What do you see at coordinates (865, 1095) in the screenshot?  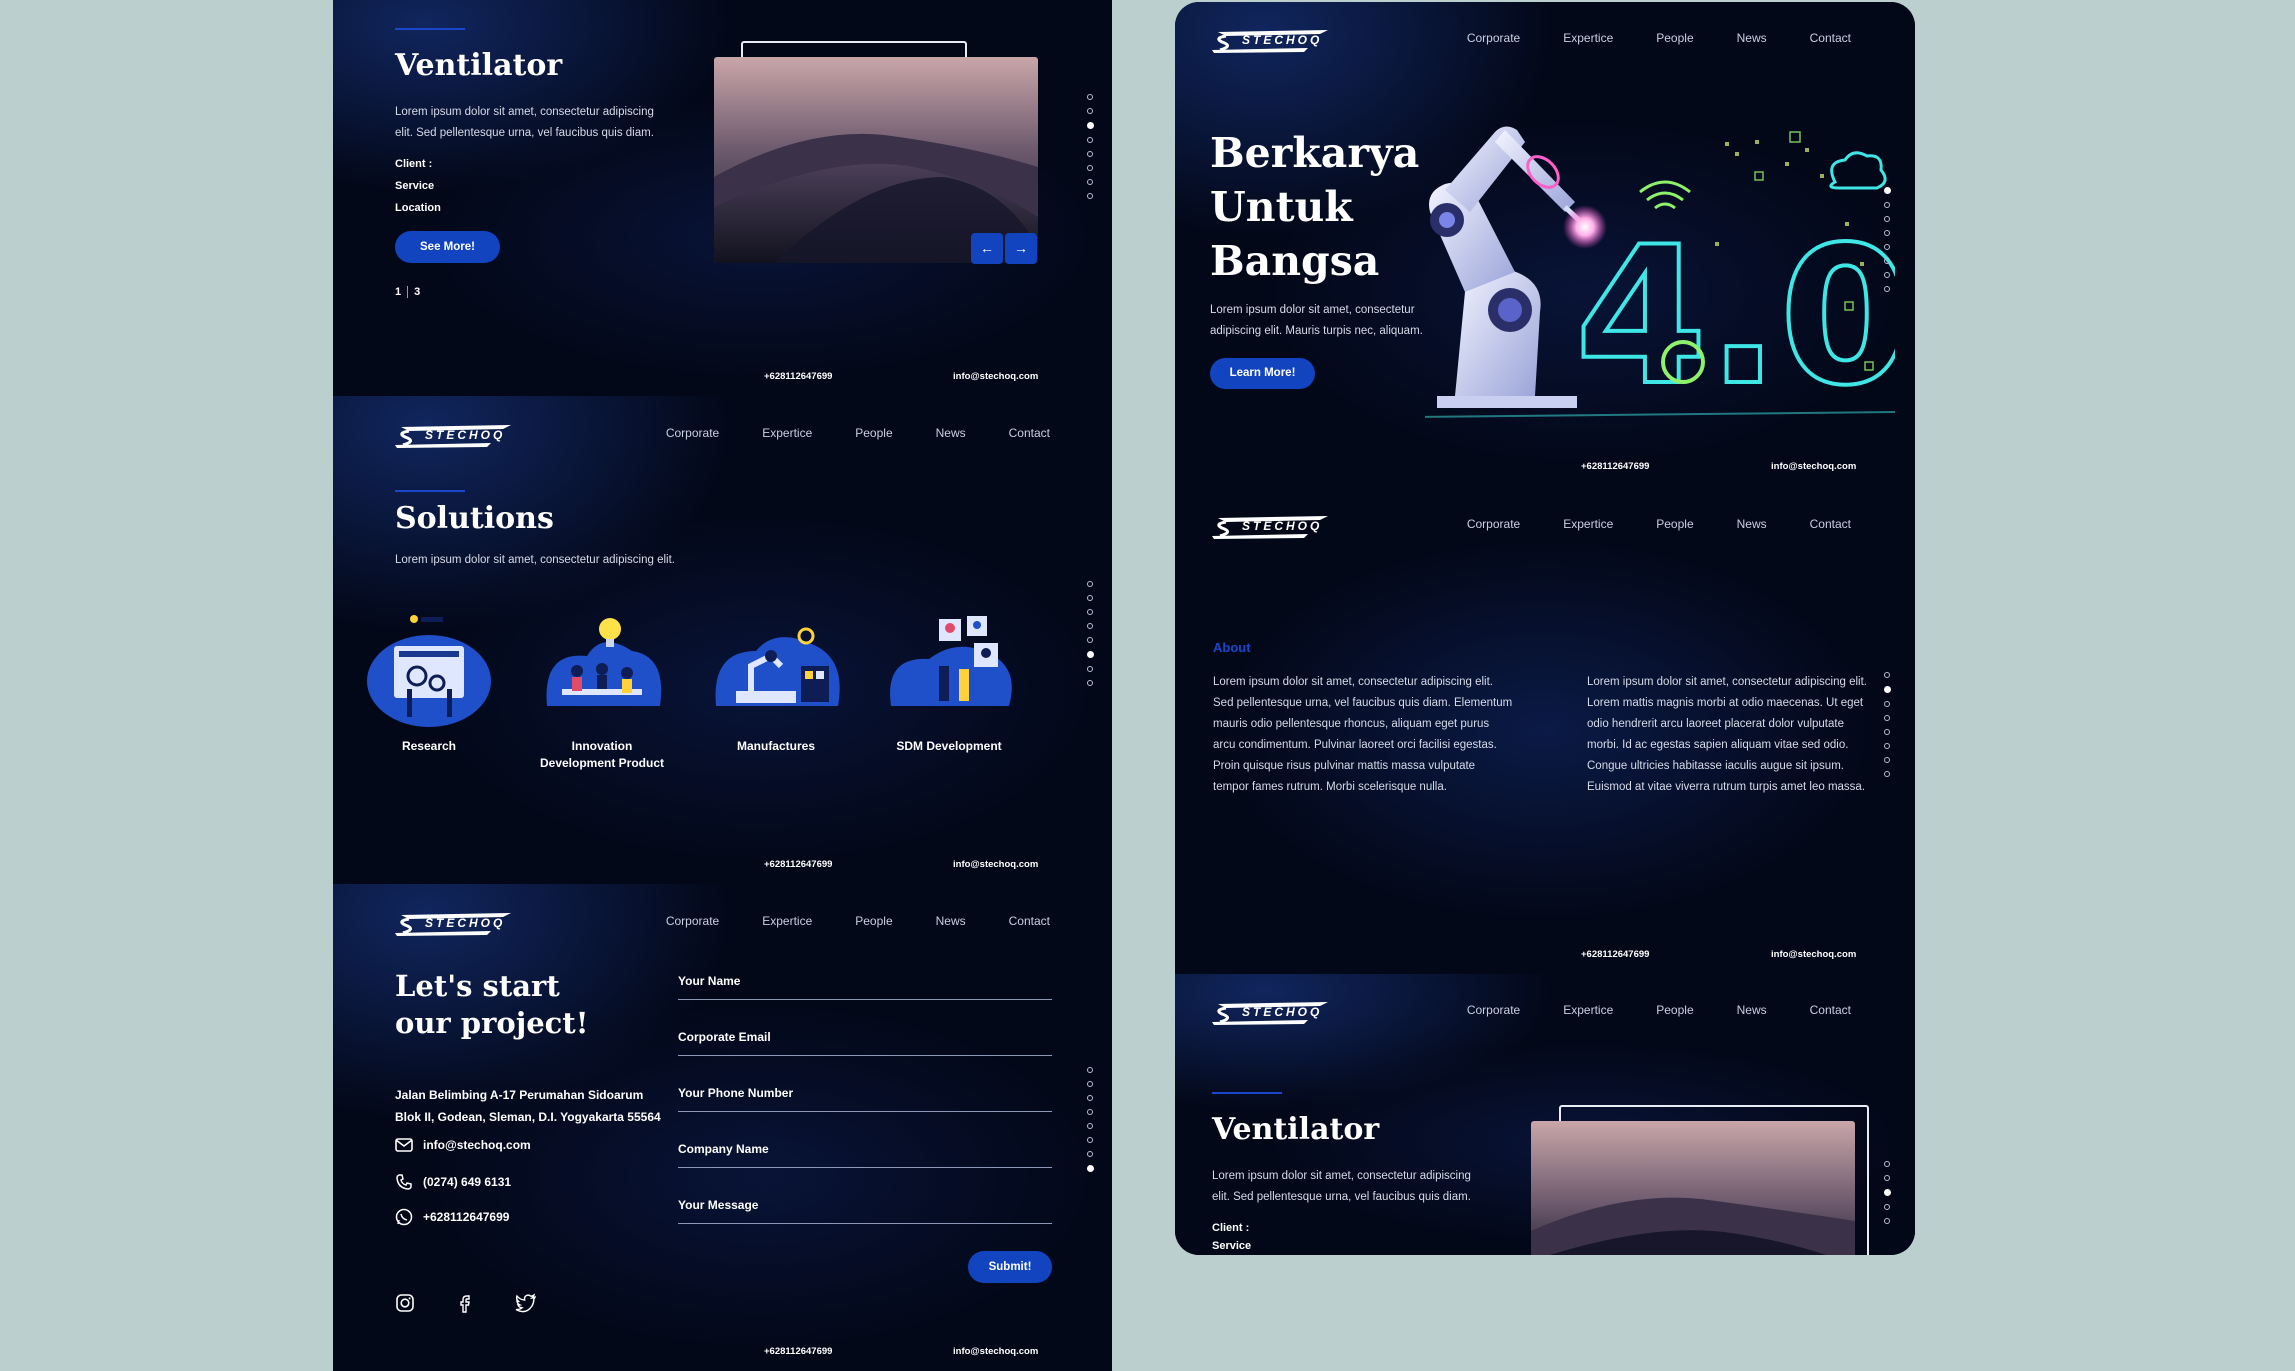 I see `phone-number-field: Your Phone Number` at bounding box center [865, 1095].